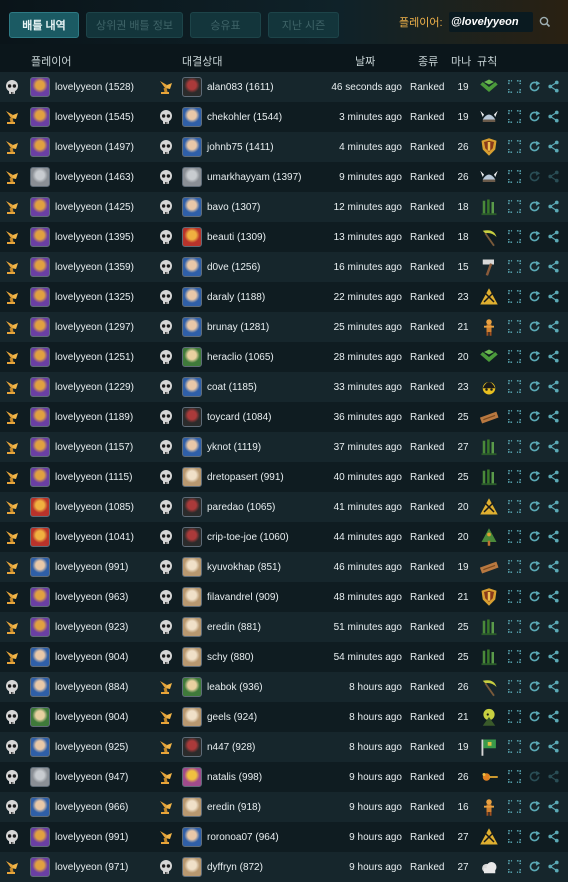  I want to click on search-icon, so click(545, 22).